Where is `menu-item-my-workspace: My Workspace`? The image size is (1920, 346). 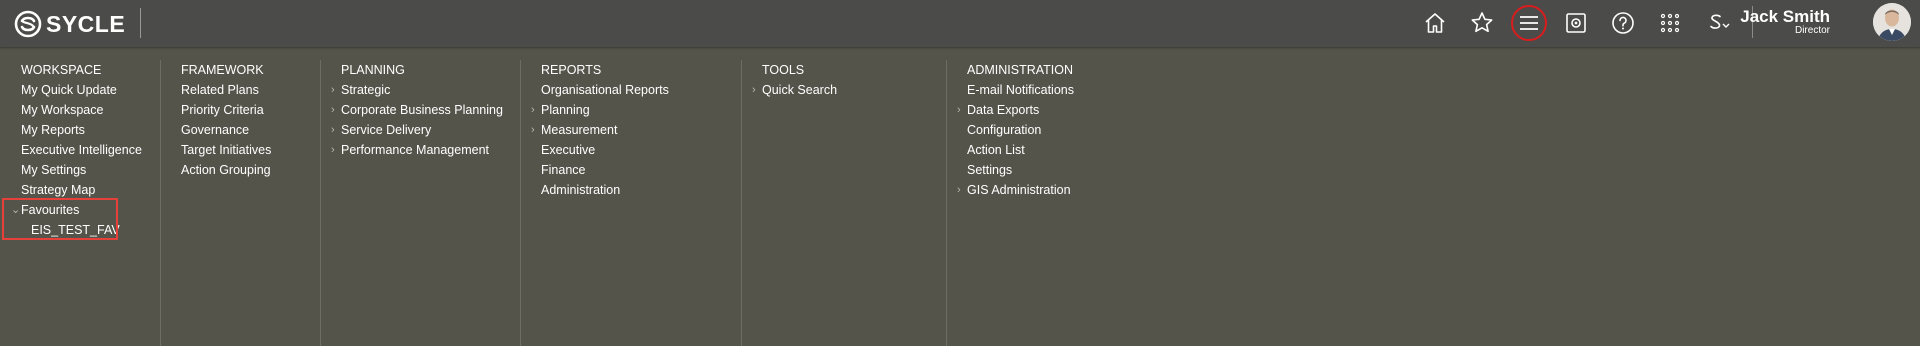 menu-item-my-workspace: My Workspace is located at coordinates (81, 110).